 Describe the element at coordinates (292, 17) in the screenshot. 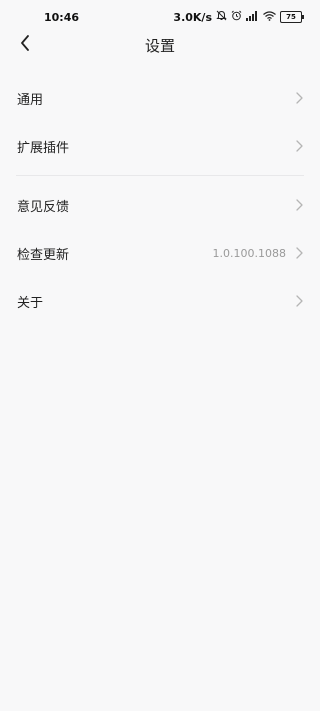

I see `battery-icon: 75` at that location.